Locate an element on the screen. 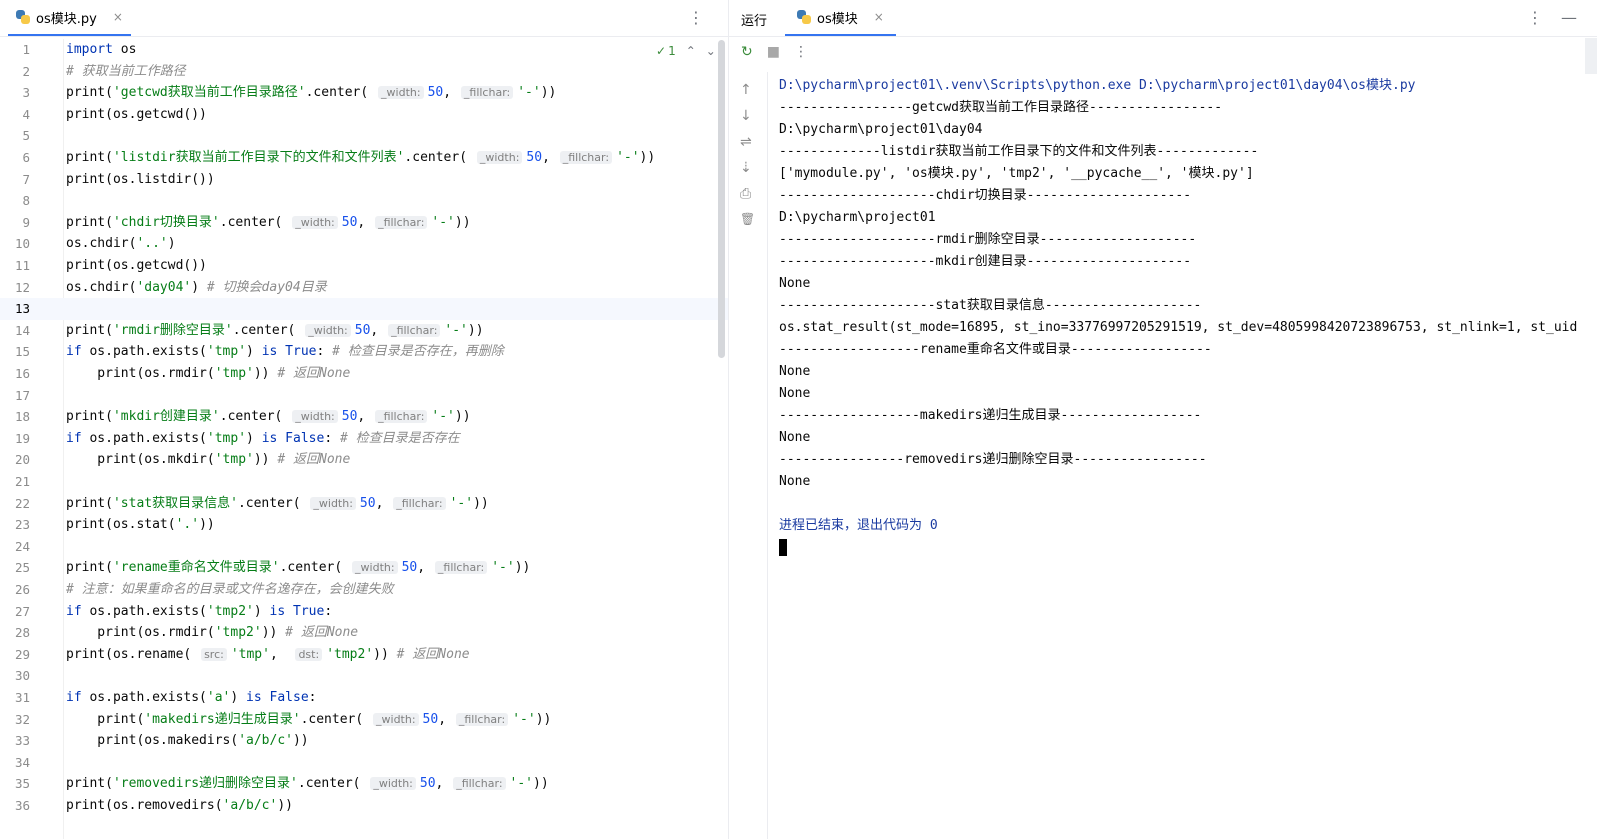 The image size is (1597, 839). code-text: print(os.listdir()) is located at coordinates (140, 180).